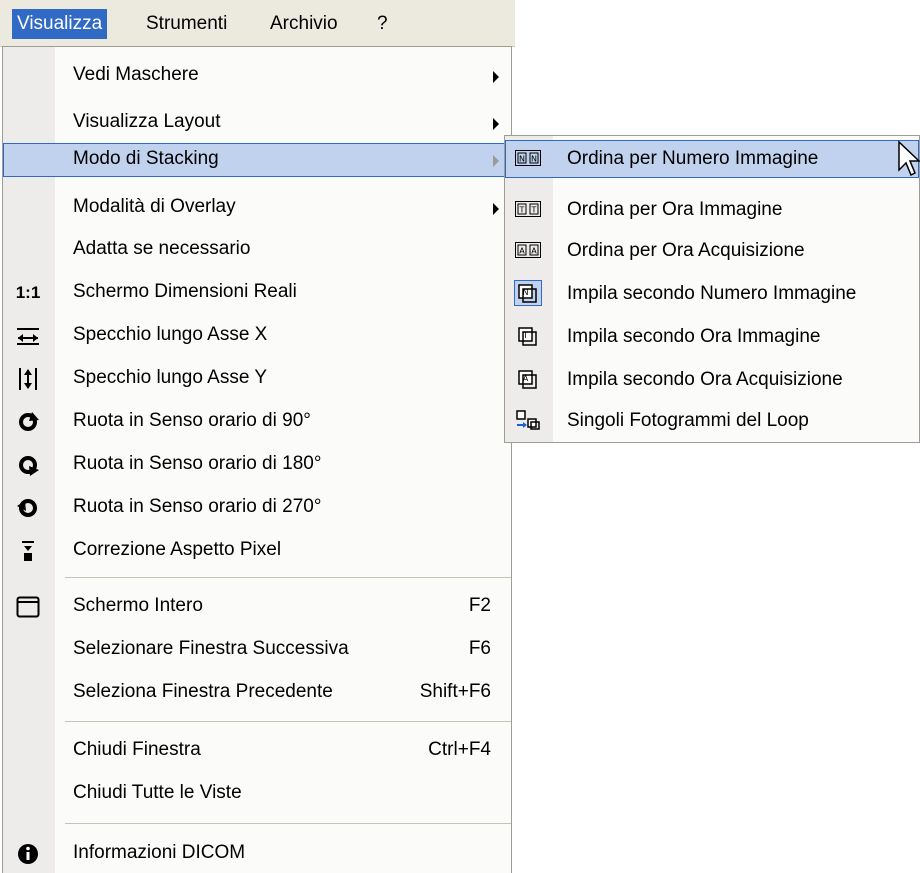  I want to click on submenu-item-ordina-ora-immagine: TT Ordina per Ora Immagine, so click(712, 210).